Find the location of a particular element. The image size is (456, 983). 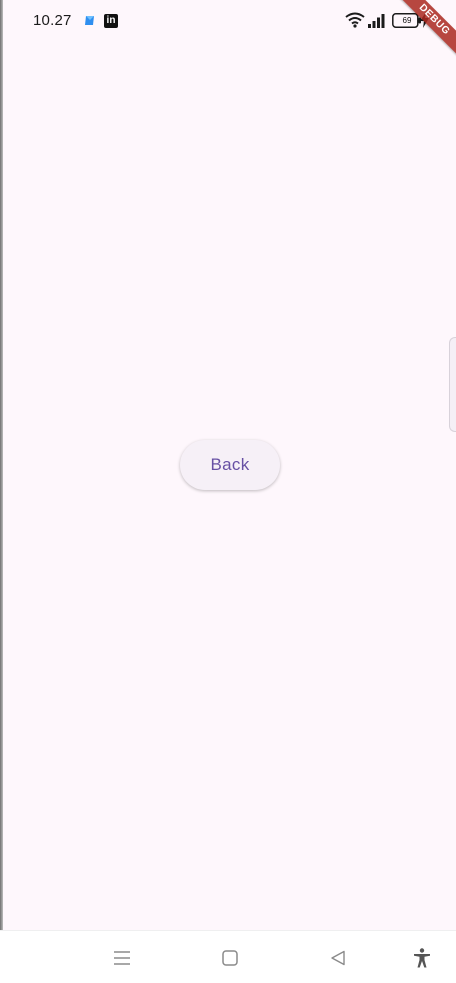

status-bar: 10.27 in 69 is located at coordinates (228, 21).